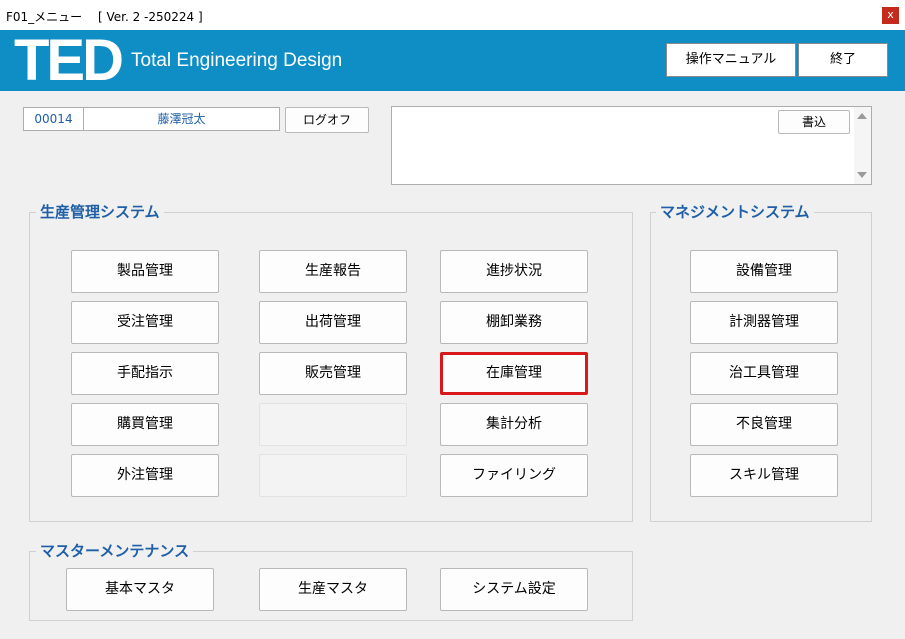 The width and height of the screenshot is (905, 639). Describe the element at coordinates (514, 475) in the screenshot. I see `filing-button: ファイリング` at that location.